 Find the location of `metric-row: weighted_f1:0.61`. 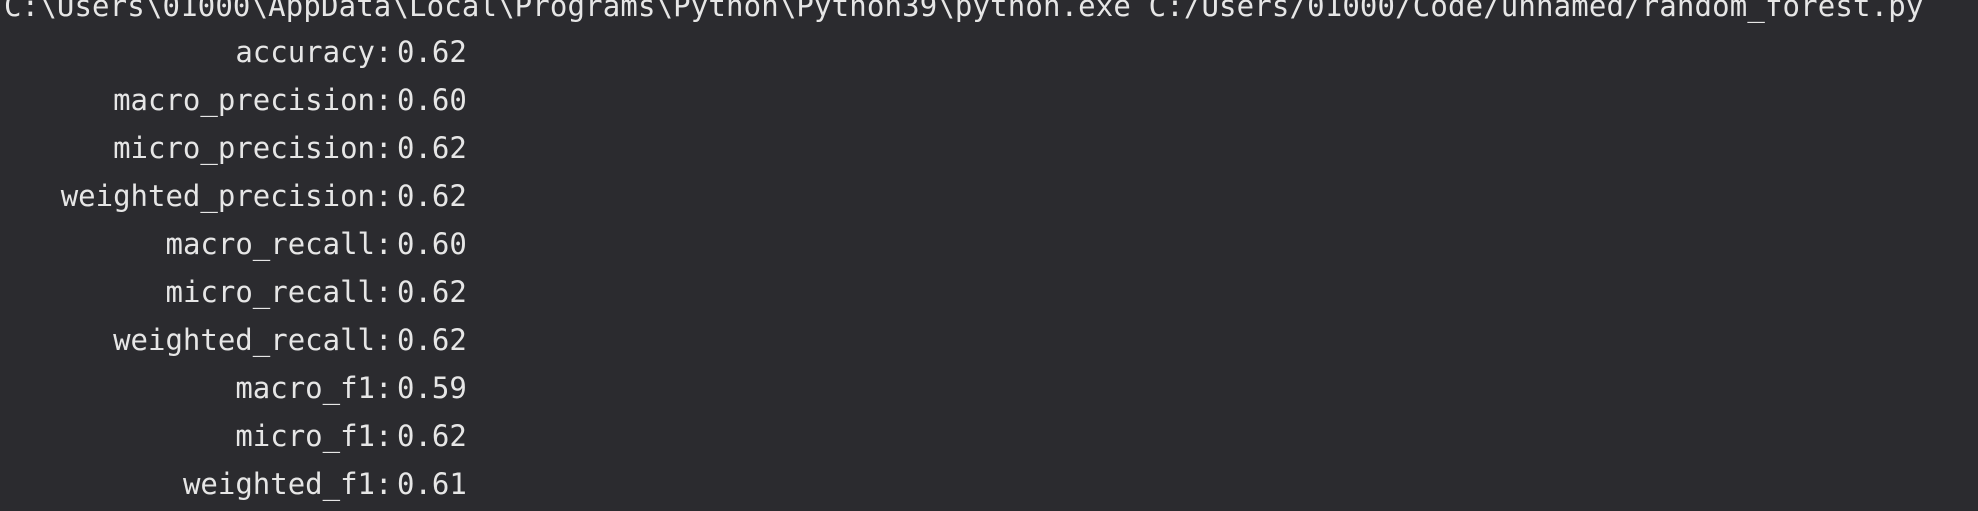

metric-row: weighted_f1:0.61 is located at coordinates (233, 484).